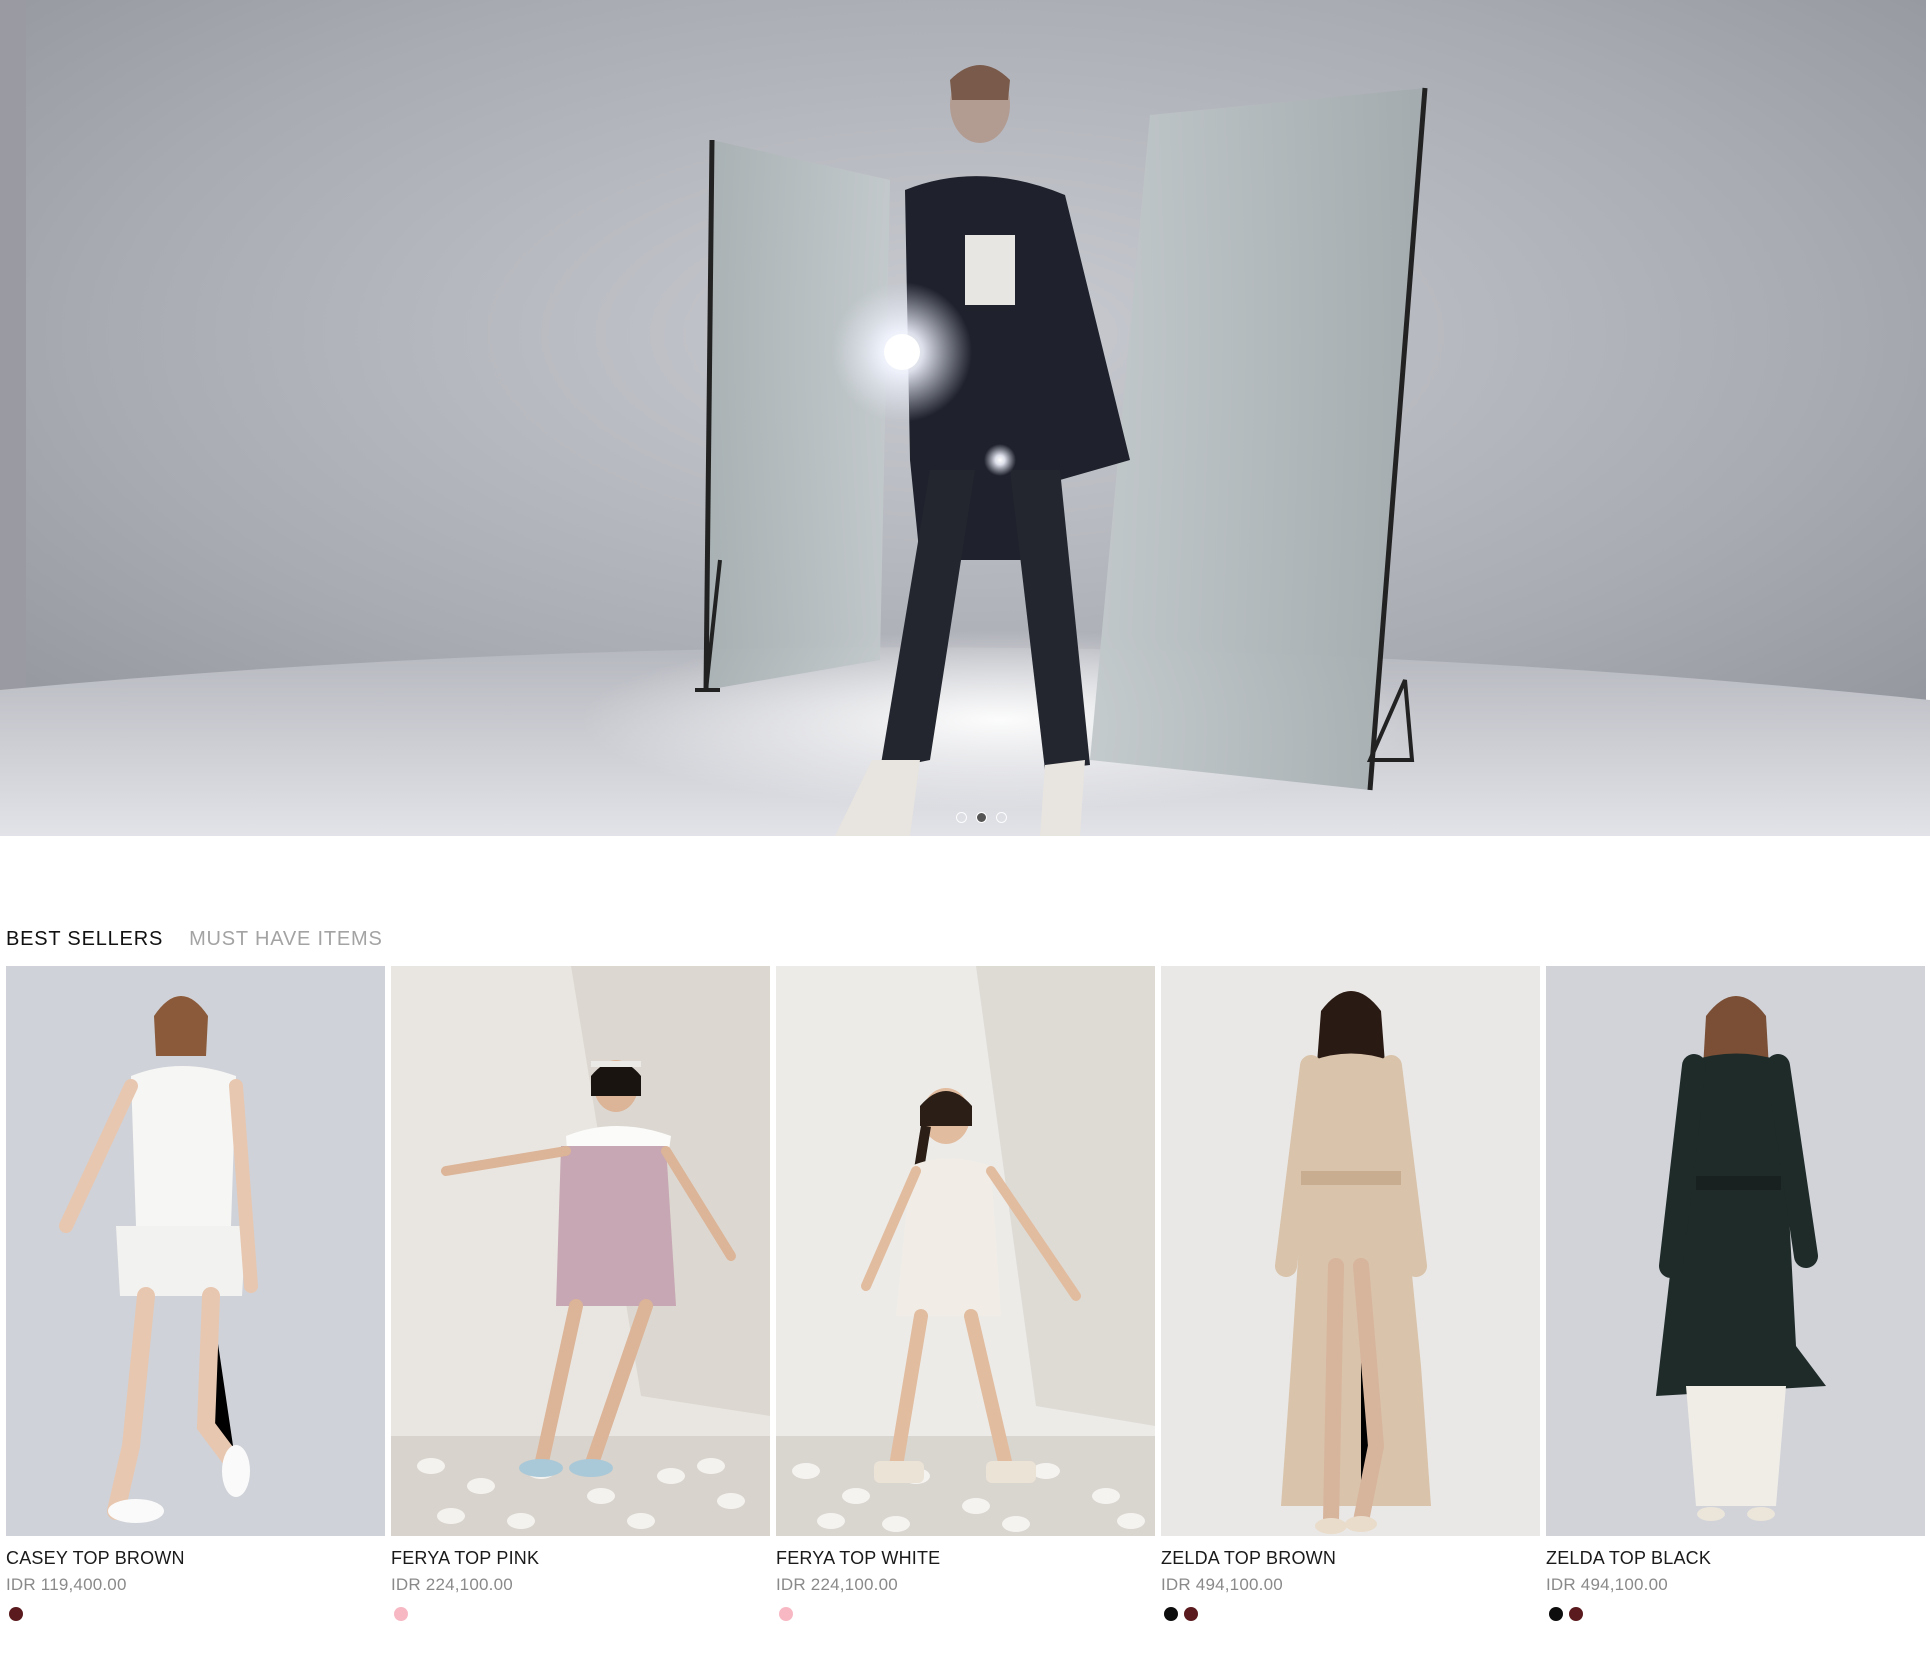 The image size is (1930, 1664). I want to click on product-card: FERYA TOP PINK IDR 224,100.00, so click(580, 1293).